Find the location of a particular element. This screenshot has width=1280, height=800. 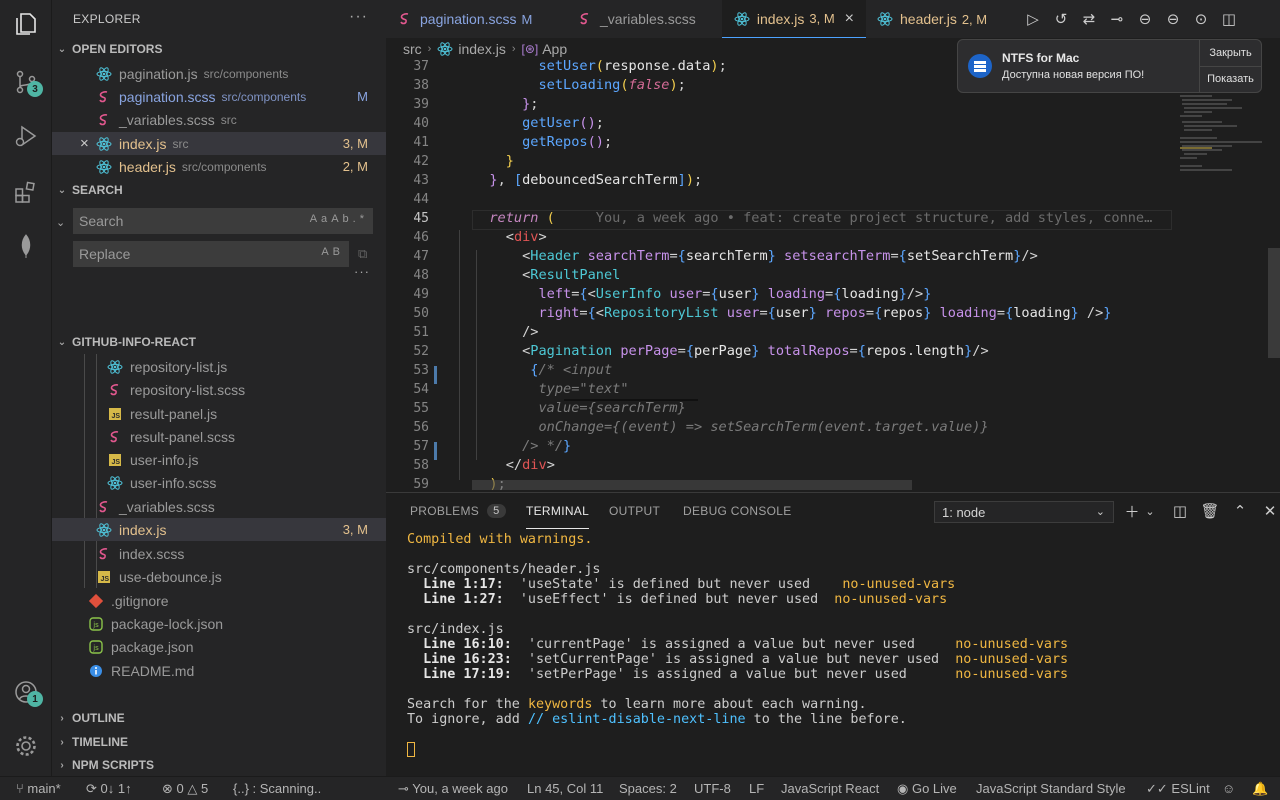

file-tree-item: index.js 3, M is located at coordinates (219, 529).